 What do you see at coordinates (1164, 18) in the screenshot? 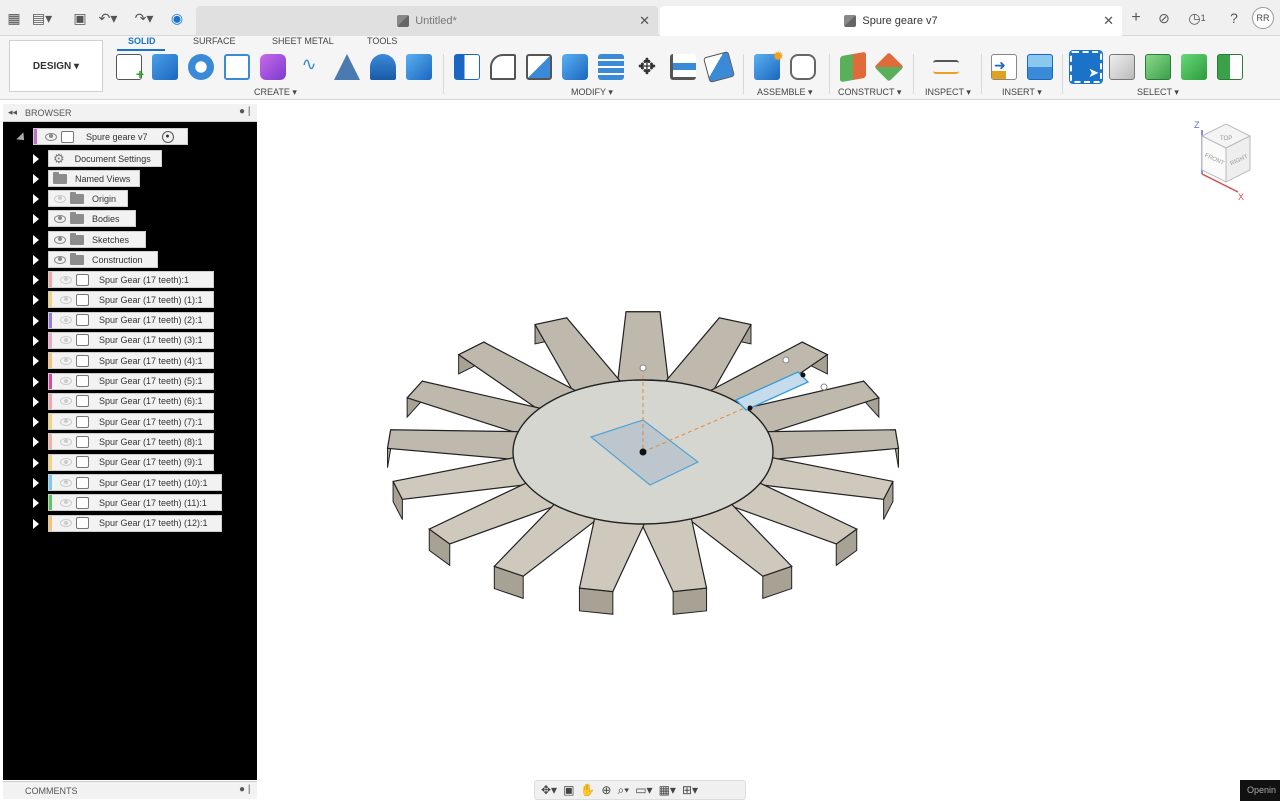
I see `extensions-icon: ⊘` at bounding box center [1164, 18].